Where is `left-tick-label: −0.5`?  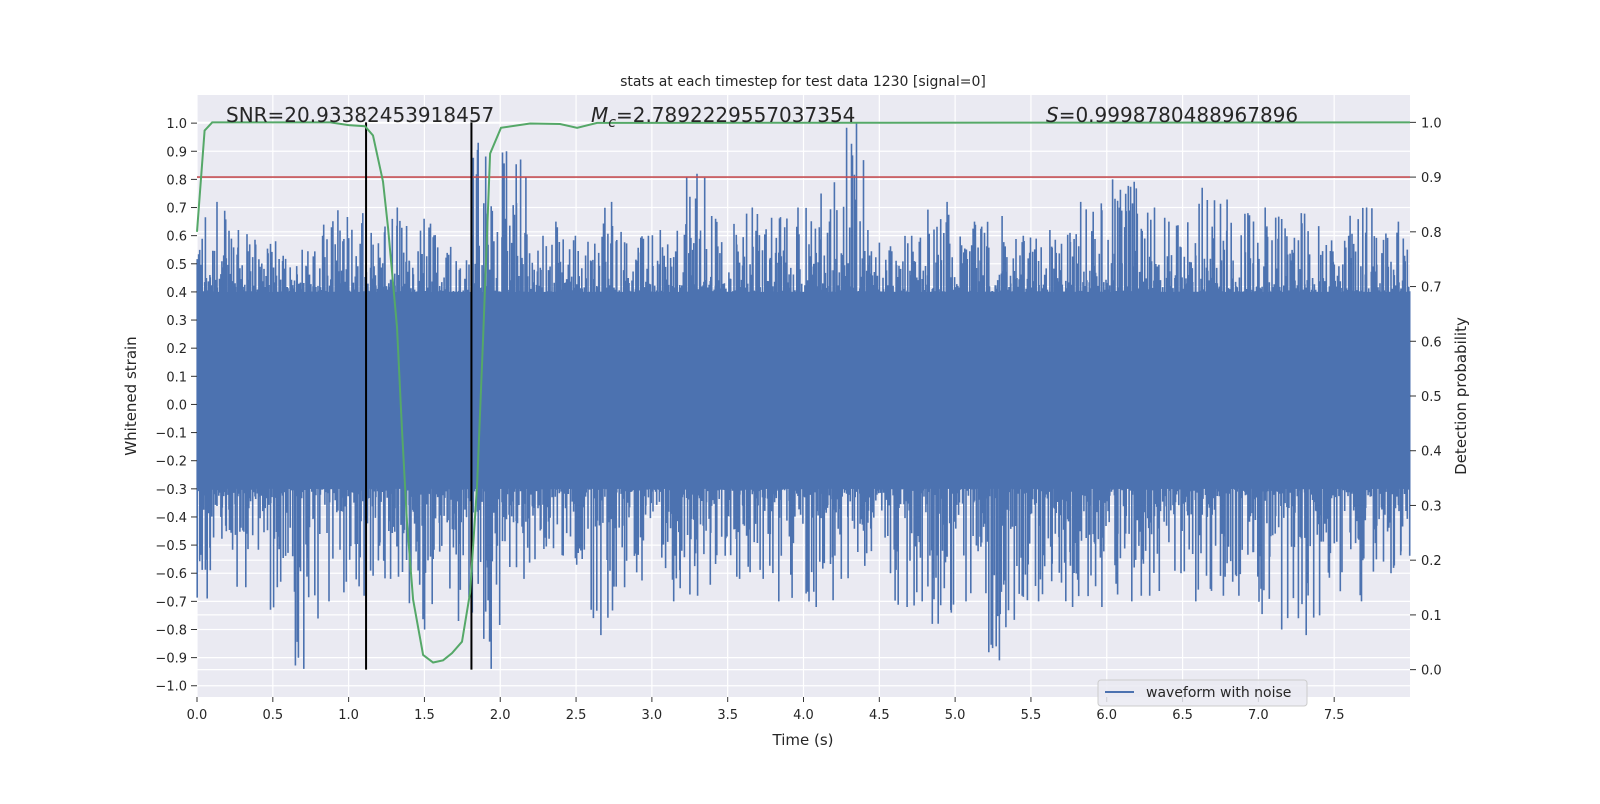
left-tick-label: −0.5 is located at coordinates (171, 546).